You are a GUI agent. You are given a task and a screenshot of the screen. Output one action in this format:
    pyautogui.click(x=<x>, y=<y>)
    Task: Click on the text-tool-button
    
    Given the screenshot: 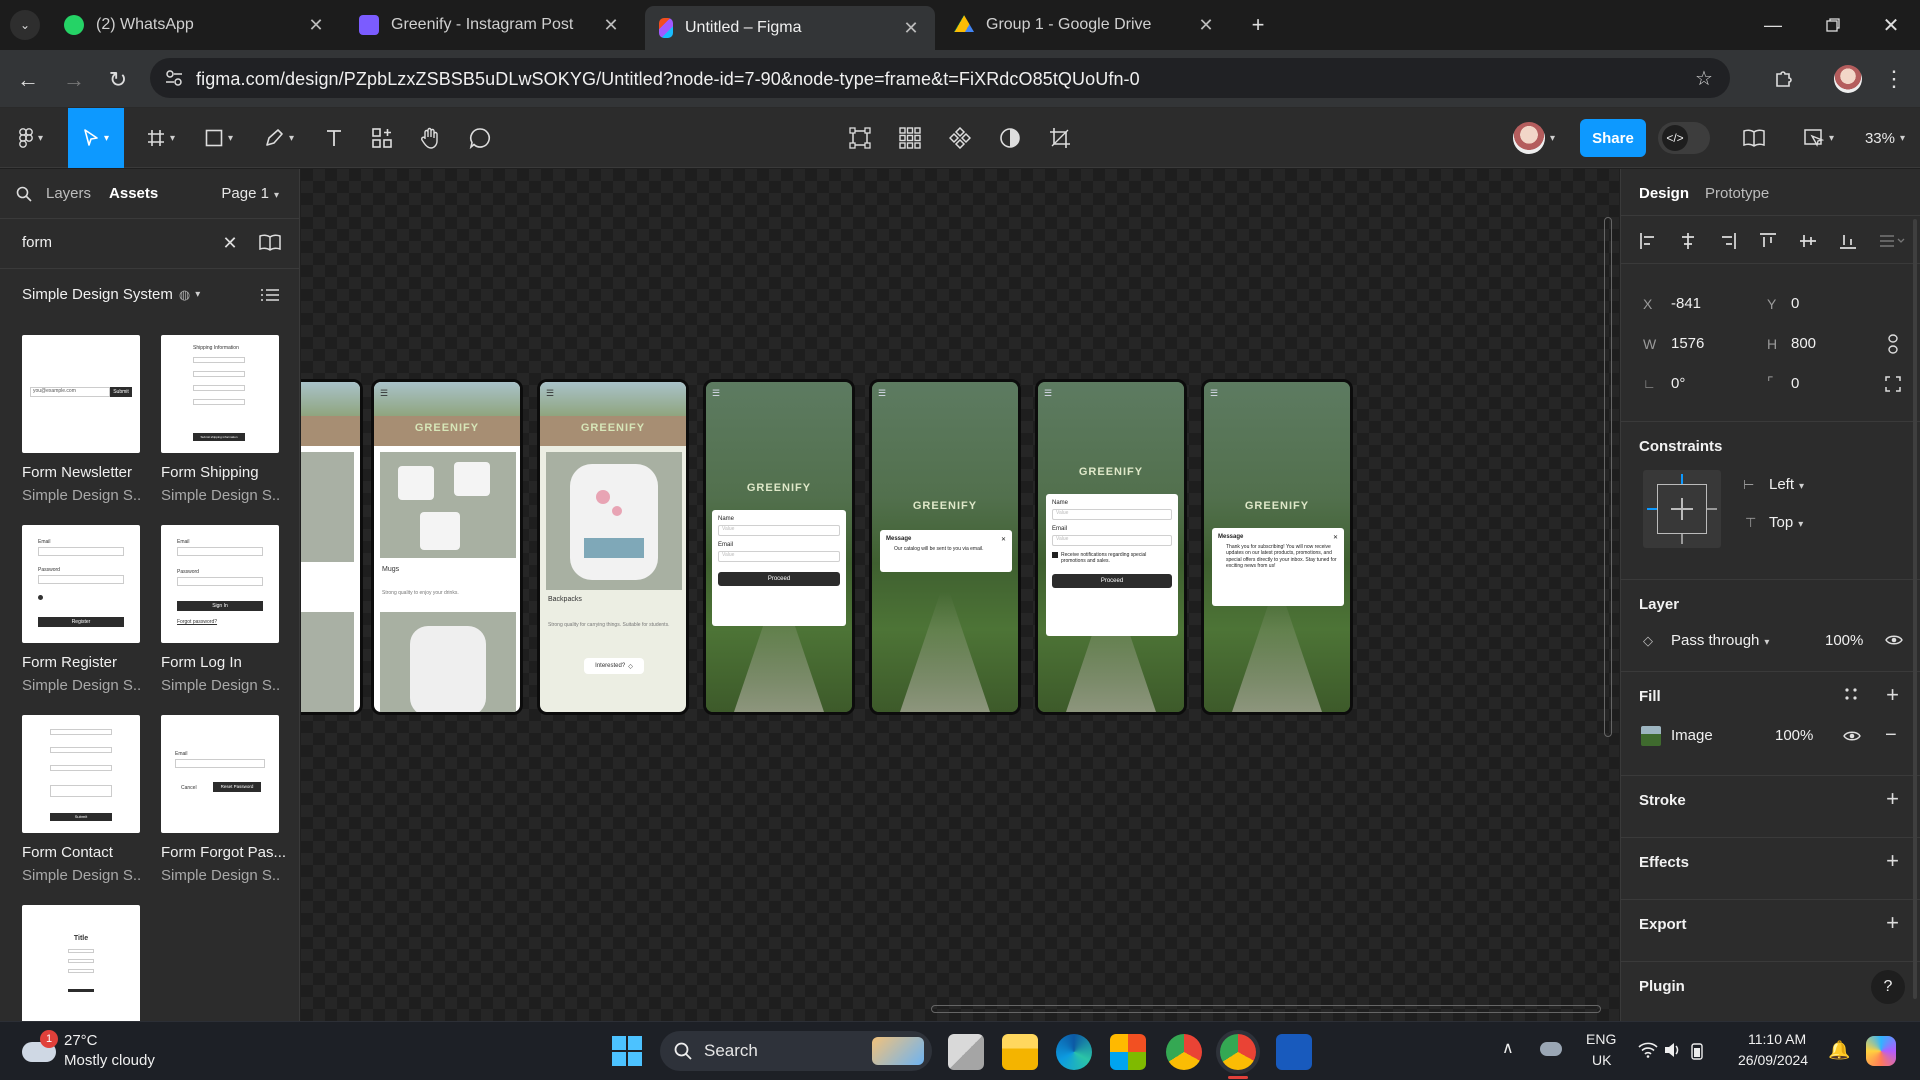 What is the action you would take?
    pyautogui.click(x=334, y=138)
    